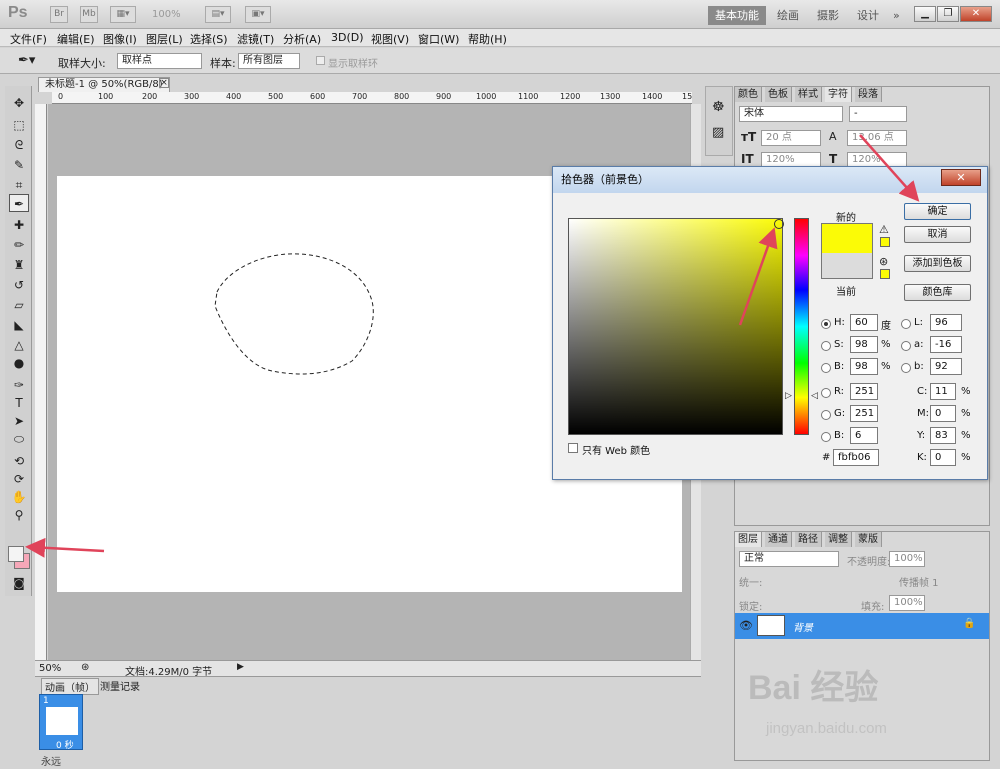 Image resolution: width=1000 pixels, height=769 pixels. What do you see at coordinates (826, 728) in the screenshot?
I see `watermark-url: jingyan.baidu.com` at bounding box center [826, 728].